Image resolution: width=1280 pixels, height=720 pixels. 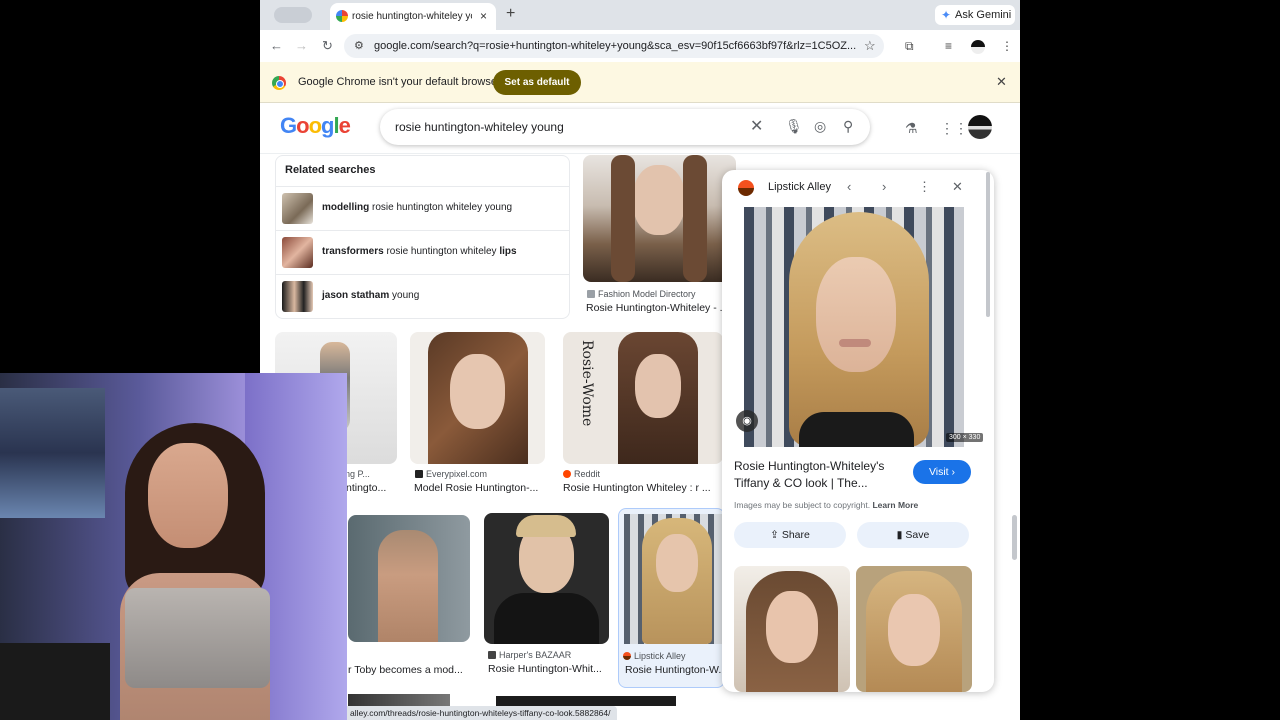 I want to click on chair-shape, so click(x=55, y=681).